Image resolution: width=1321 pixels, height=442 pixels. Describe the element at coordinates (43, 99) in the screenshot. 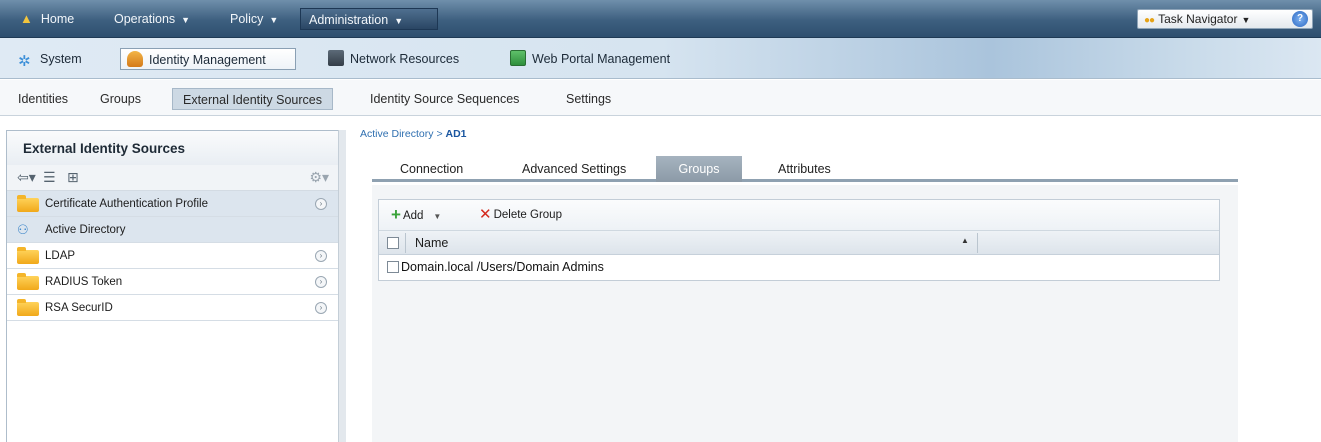

I see `tab-identities: Identities` at that location.